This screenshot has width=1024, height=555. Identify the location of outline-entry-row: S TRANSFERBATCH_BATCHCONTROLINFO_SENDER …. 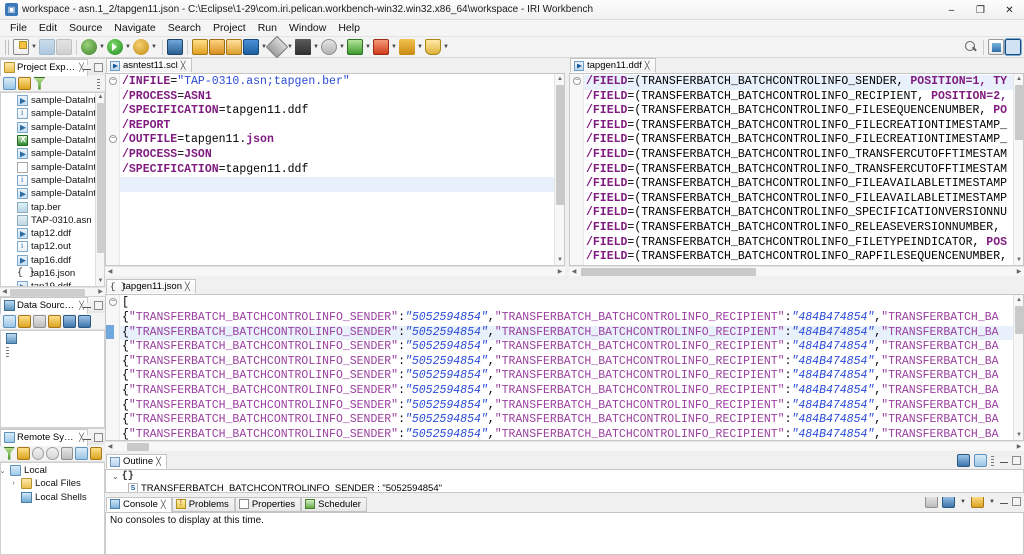
(564, 487).